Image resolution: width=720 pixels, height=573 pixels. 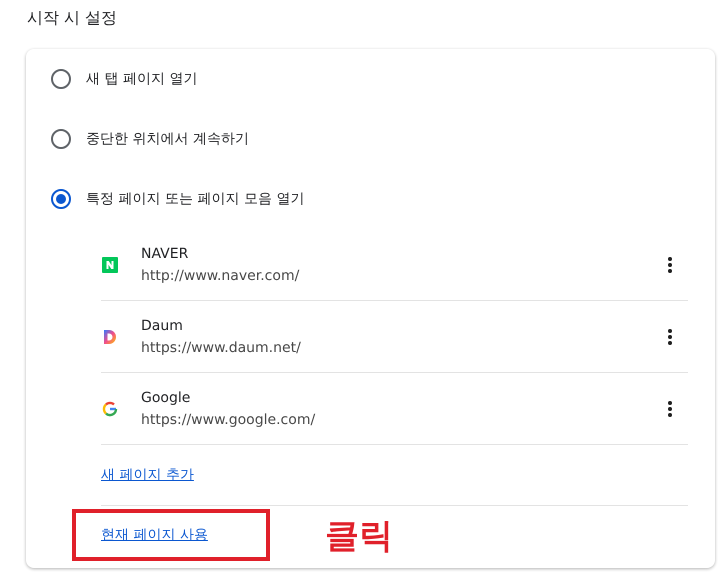 I want to click on page-name: Google, so click(x=166, y=398).